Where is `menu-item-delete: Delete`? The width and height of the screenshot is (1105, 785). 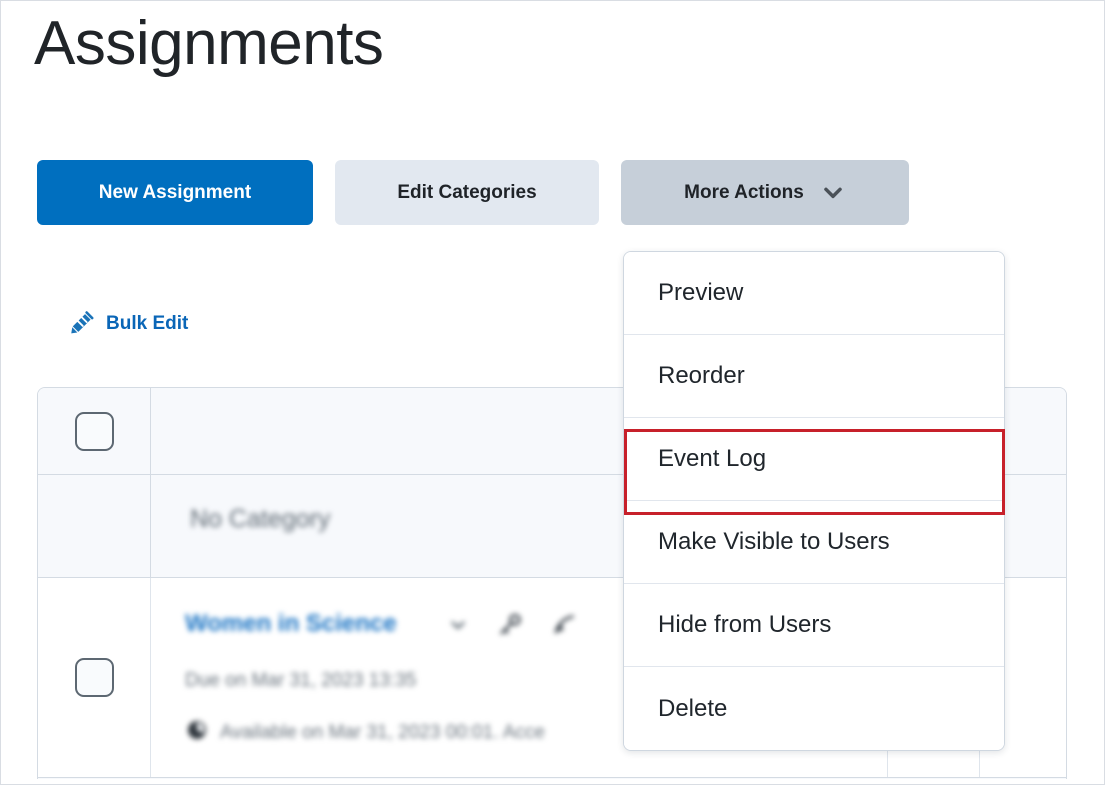
menu-item-delete: Delete is located at coordinates (814, 708).